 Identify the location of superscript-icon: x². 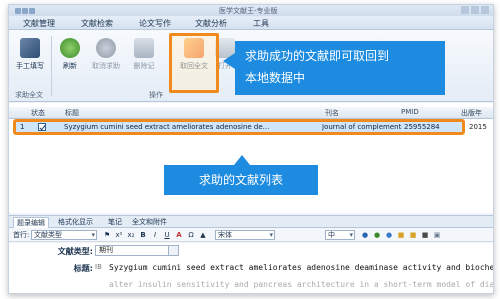
(119, 235).